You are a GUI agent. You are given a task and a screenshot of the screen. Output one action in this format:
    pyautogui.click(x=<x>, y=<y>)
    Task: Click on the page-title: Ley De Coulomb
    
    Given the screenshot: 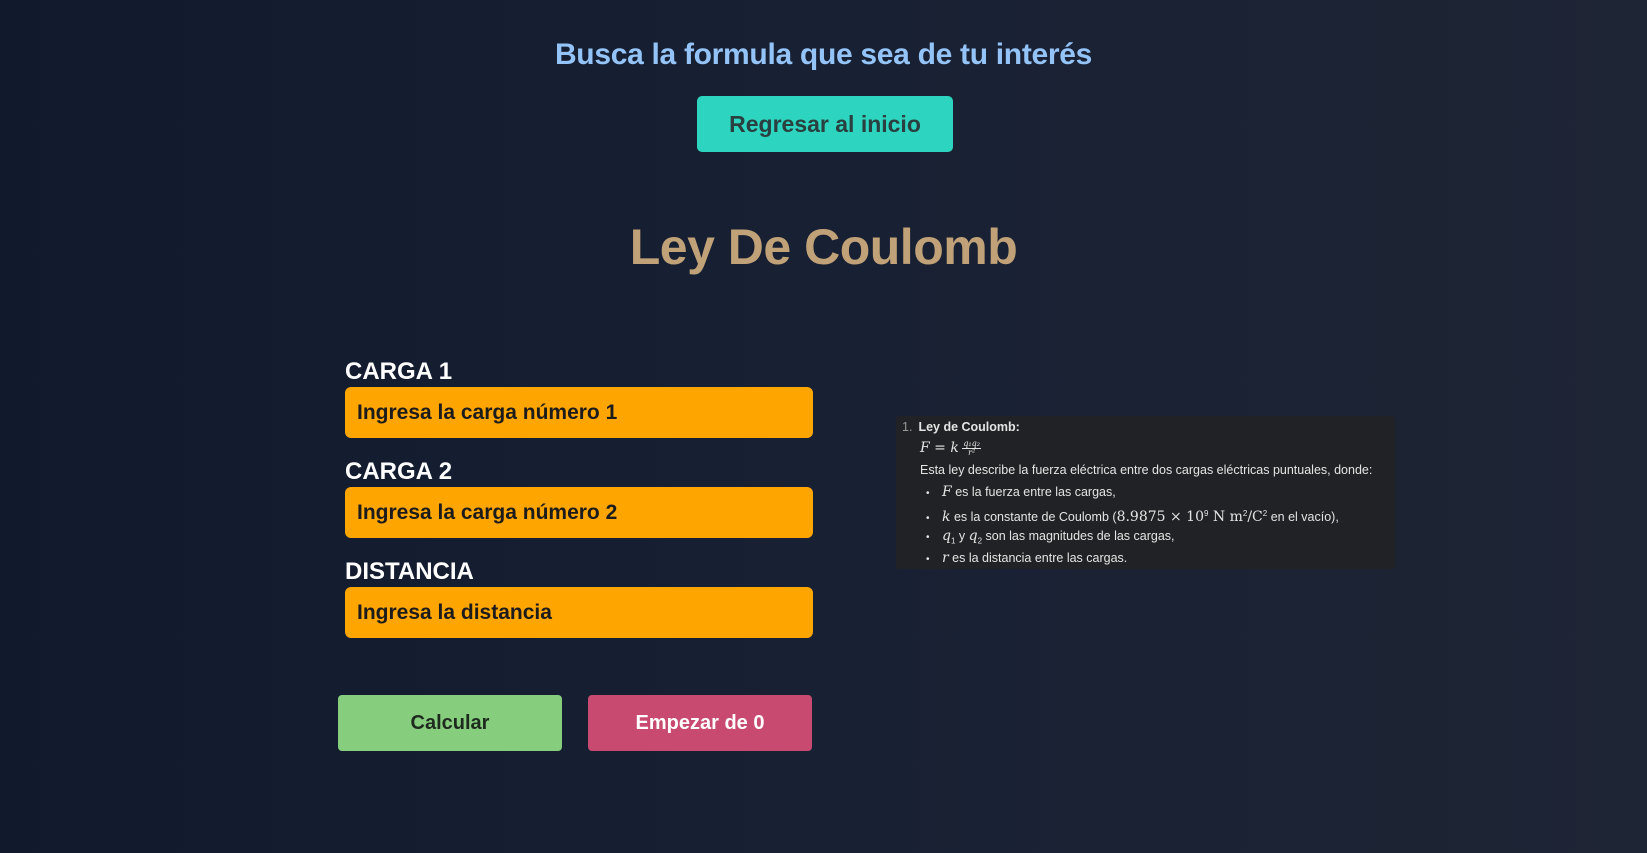 What is the action you would take?
    pyautogui.click(x=823, y=247)
    